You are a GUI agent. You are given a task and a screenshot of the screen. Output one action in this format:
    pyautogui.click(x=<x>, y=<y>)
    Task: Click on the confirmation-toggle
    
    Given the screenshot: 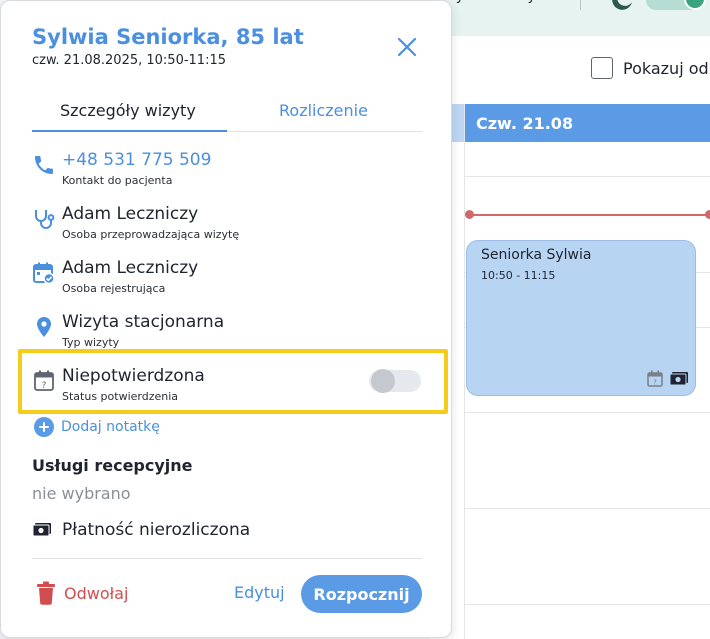 What is the action you would take?
    pyautogui.click(x=395, y=381)
    